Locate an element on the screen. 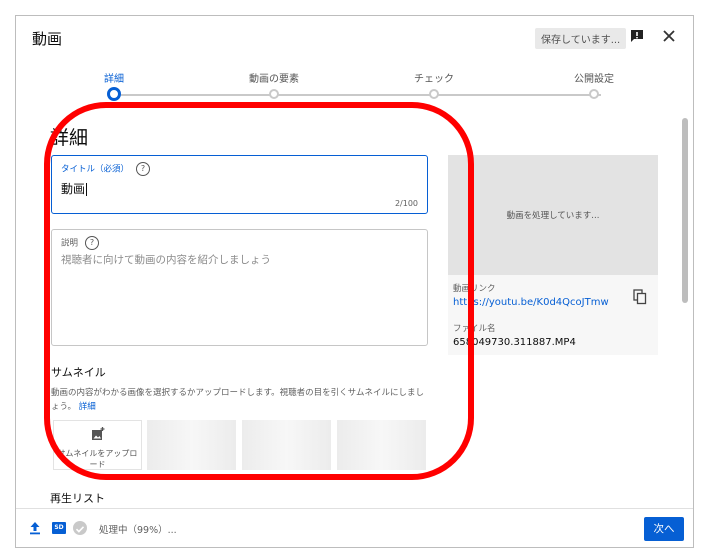  feedback-icon is located at coordinates (637, 36).